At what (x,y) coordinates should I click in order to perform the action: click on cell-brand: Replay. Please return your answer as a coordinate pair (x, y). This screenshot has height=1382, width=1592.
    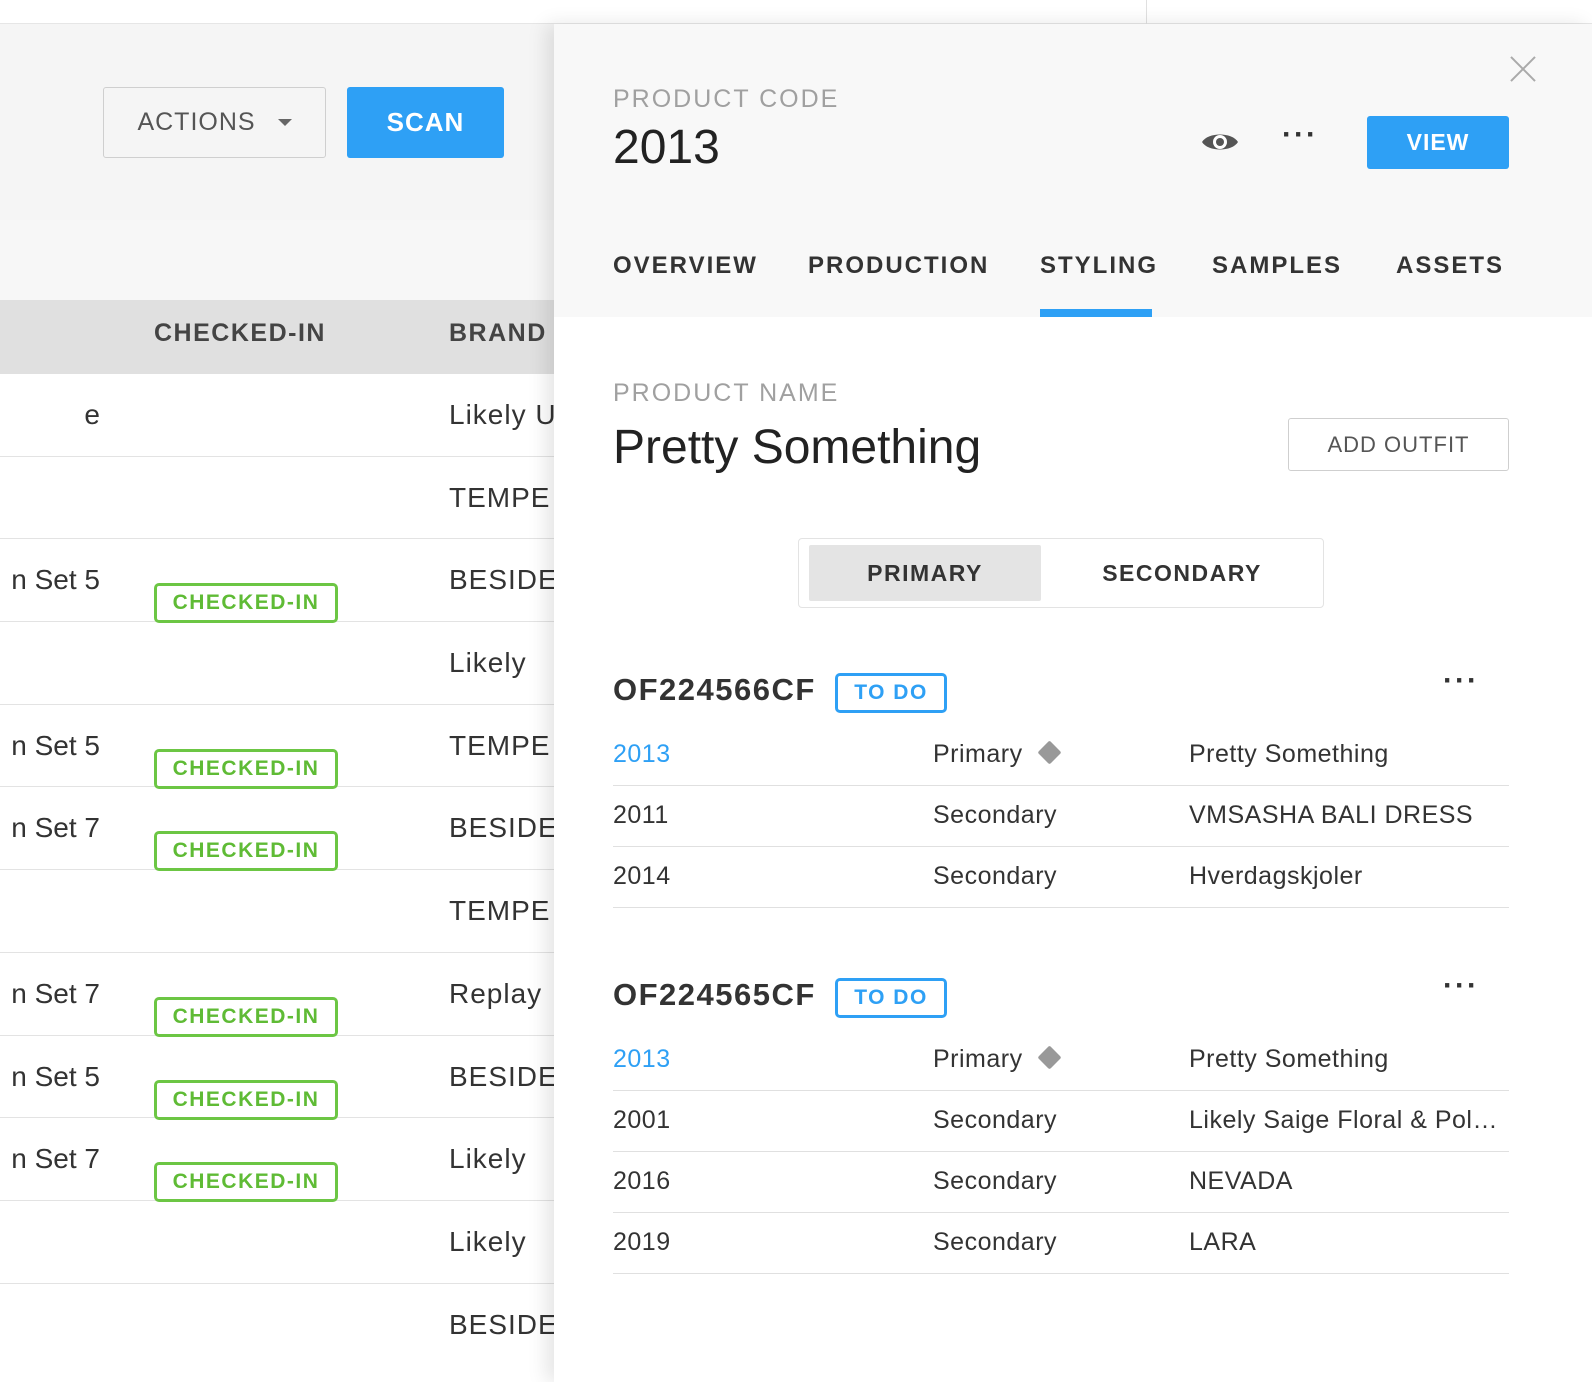
    Looking at the image, I should click on (496, 993).